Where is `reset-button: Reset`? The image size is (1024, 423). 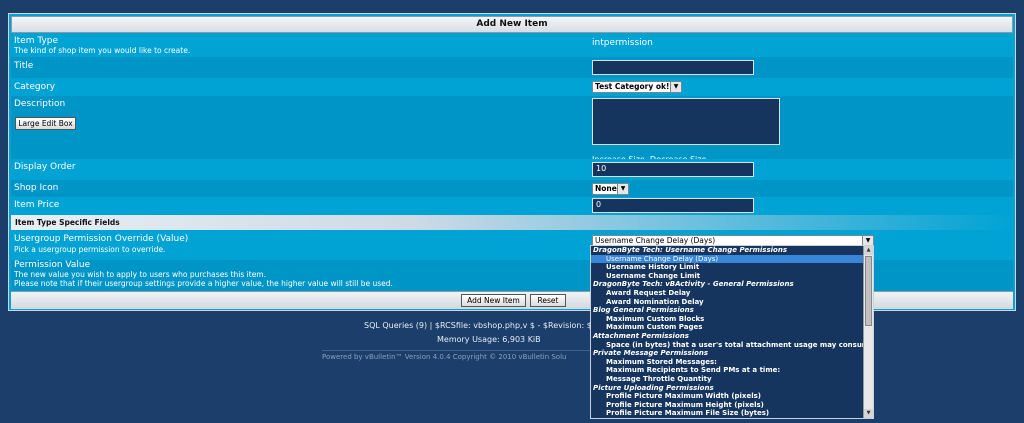 reset-button: Reset is located at coordinates (548, 300).